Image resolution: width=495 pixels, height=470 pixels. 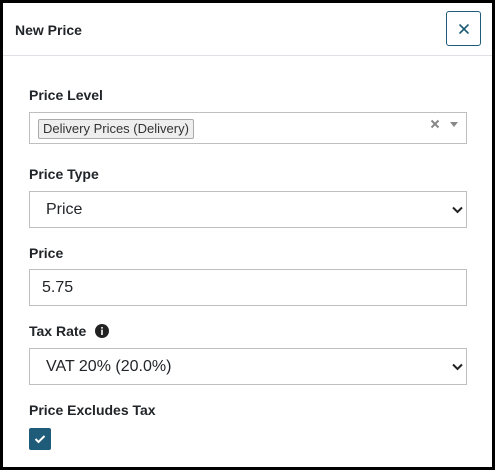 What do you see at coordinates (454, 124) in the screenshot?
I see `dropdown-arrow-icon` at bounding box center [454, 124].